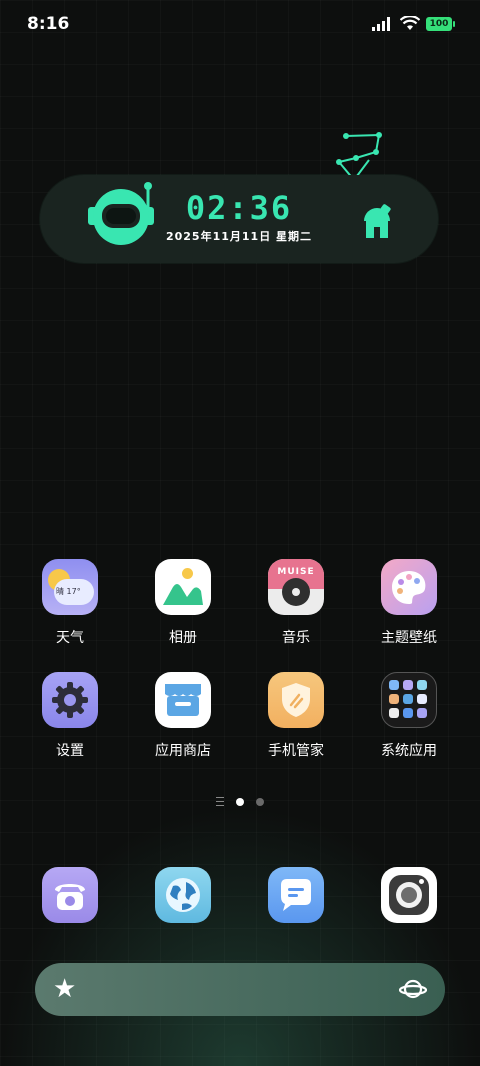 The width and height of the screenshot is (480, 1066). Describe the element at coordinates (381, 23) in the screenshot. I see `signal-icon` at that location.